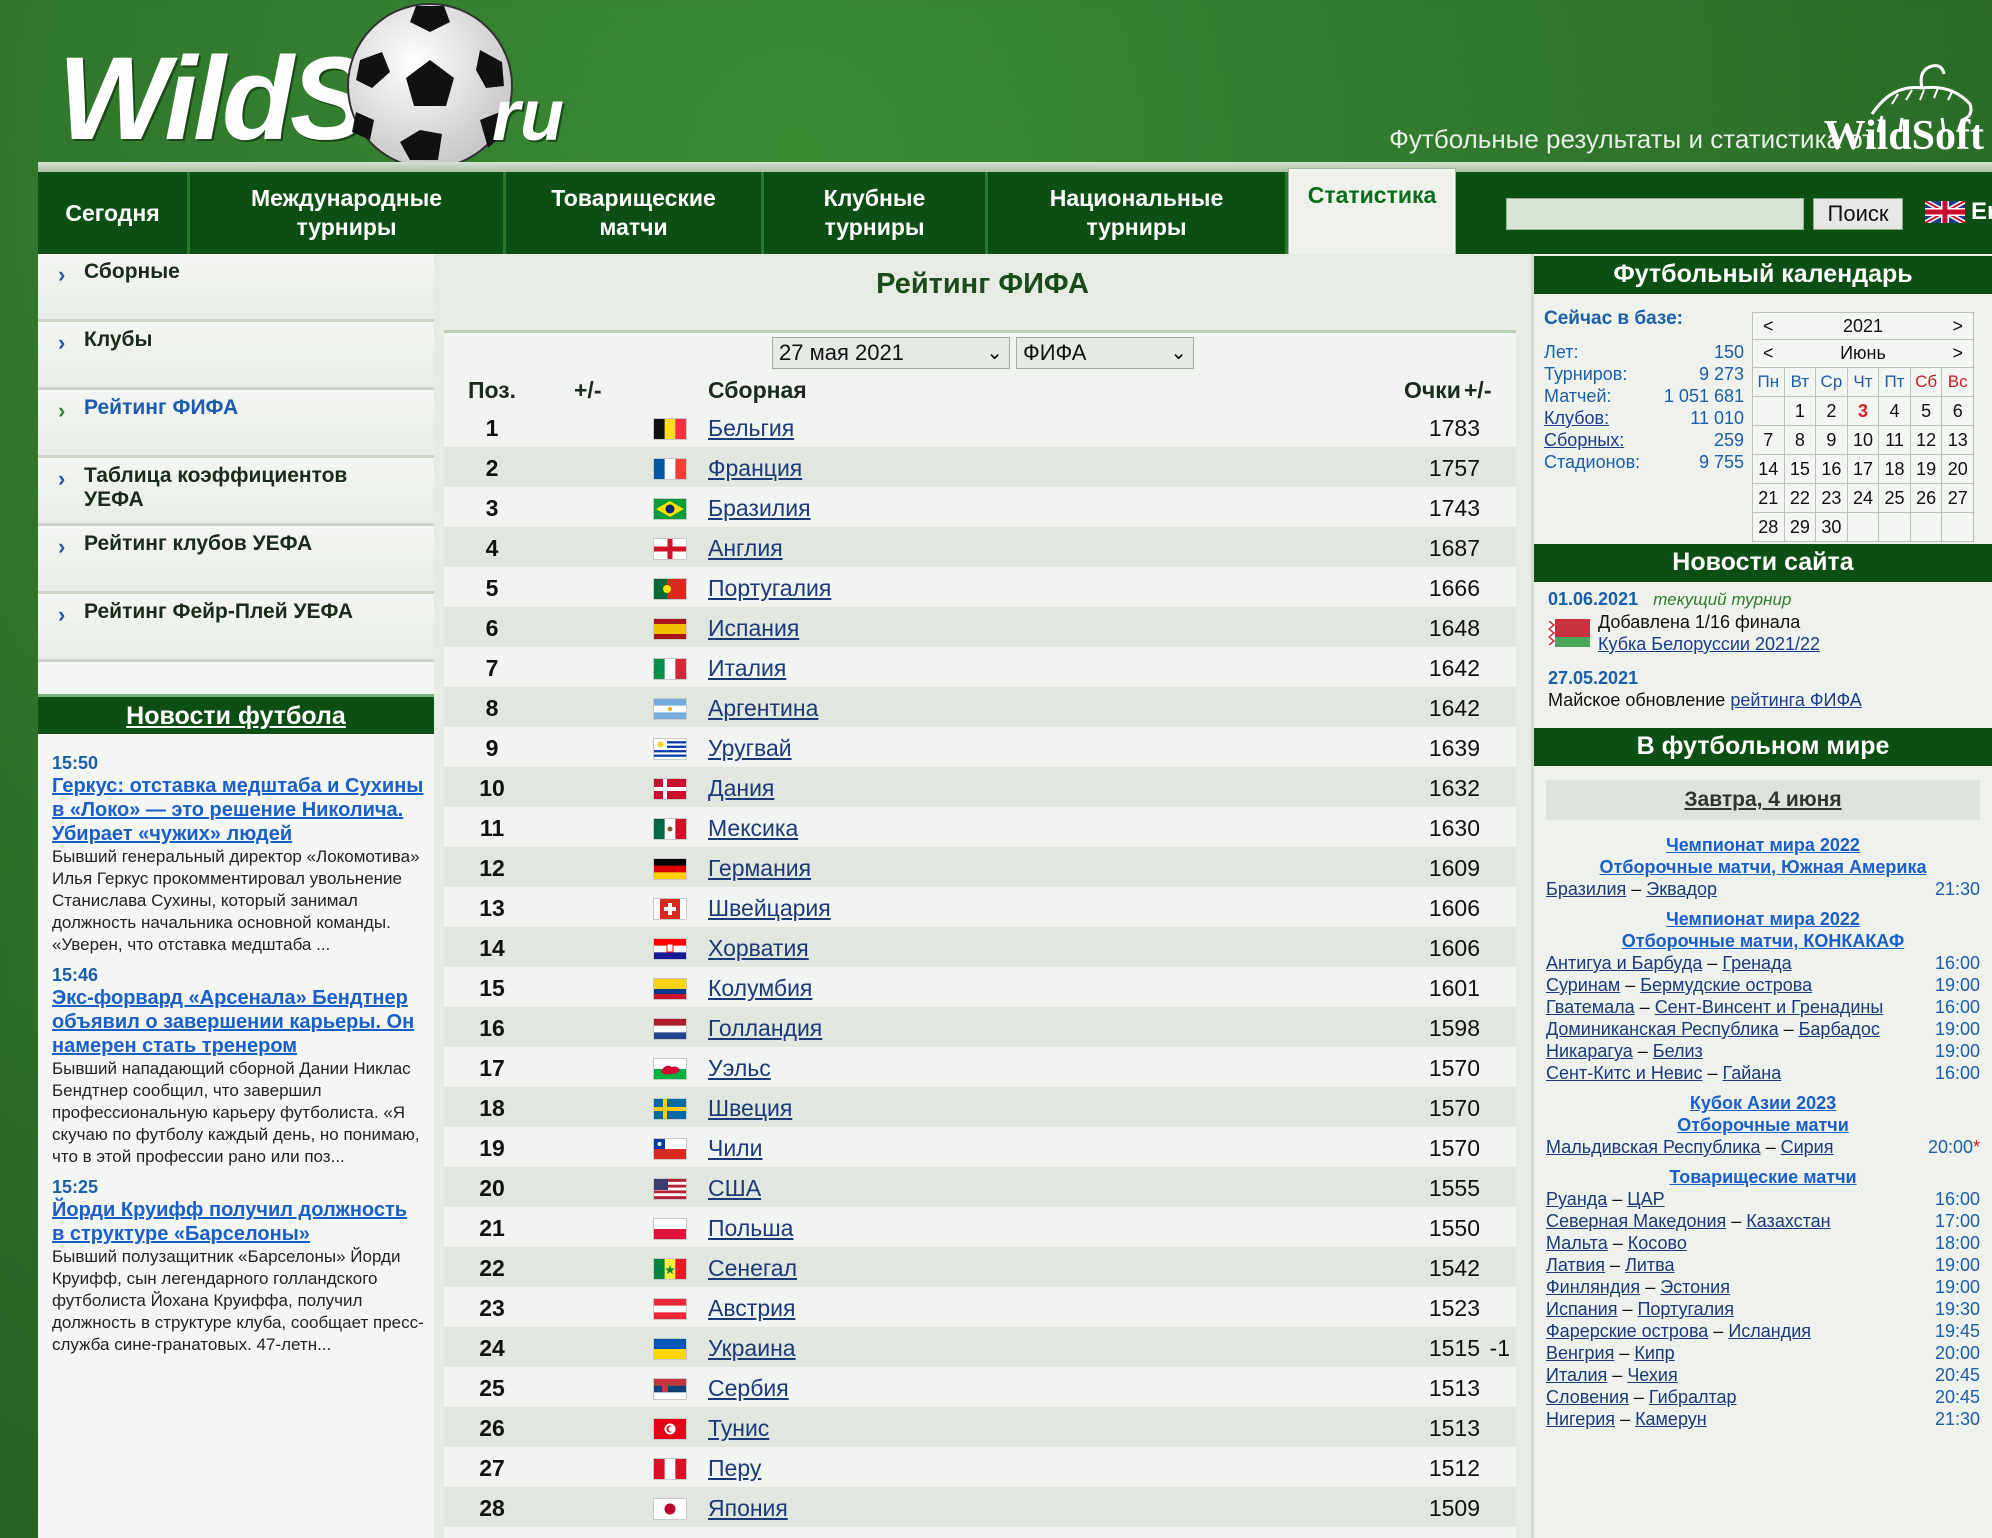  What do you see at coordinates (1580, 1353) in the screenshot?
I see `home-team-link: Венгрия` at bounding box center [1580, 1353].